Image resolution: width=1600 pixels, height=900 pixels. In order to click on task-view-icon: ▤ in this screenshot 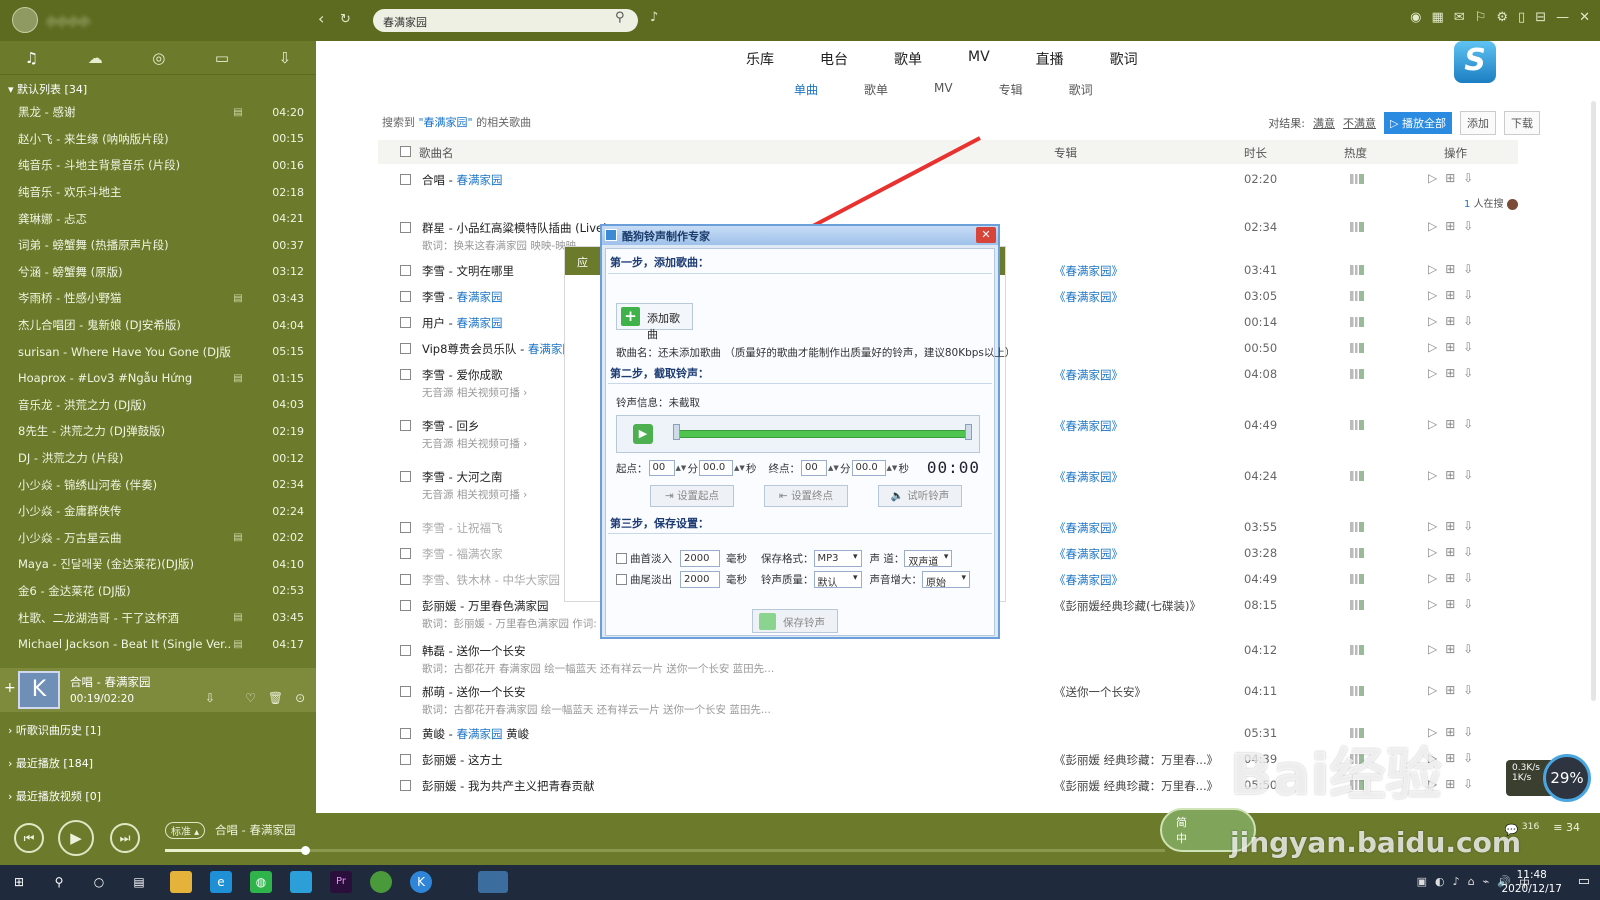, I will do `click(139, 882)`.